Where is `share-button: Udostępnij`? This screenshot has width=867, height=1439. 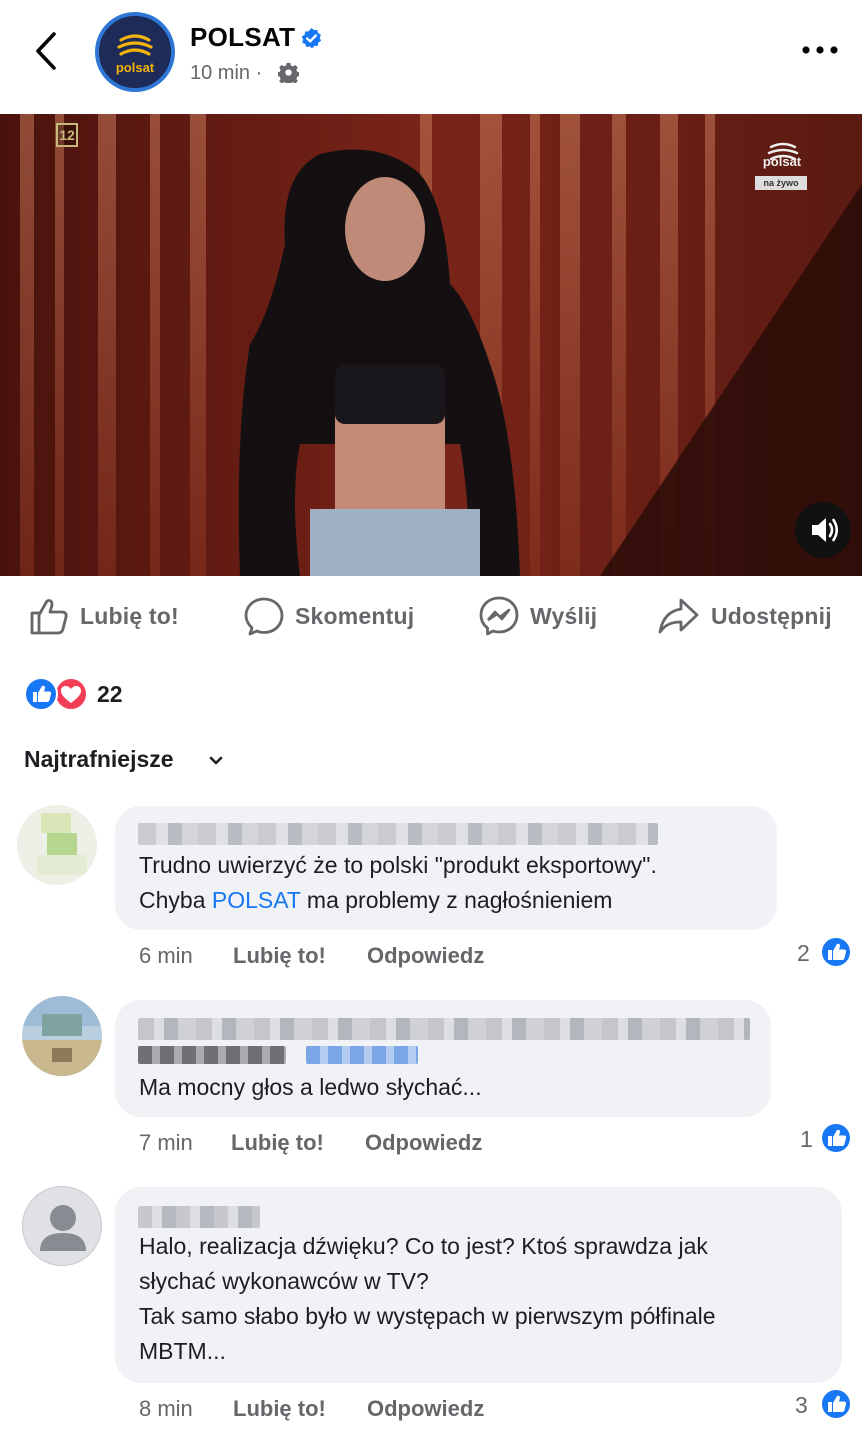 share-button: Udostępnij is located at coordinates (744, 616).